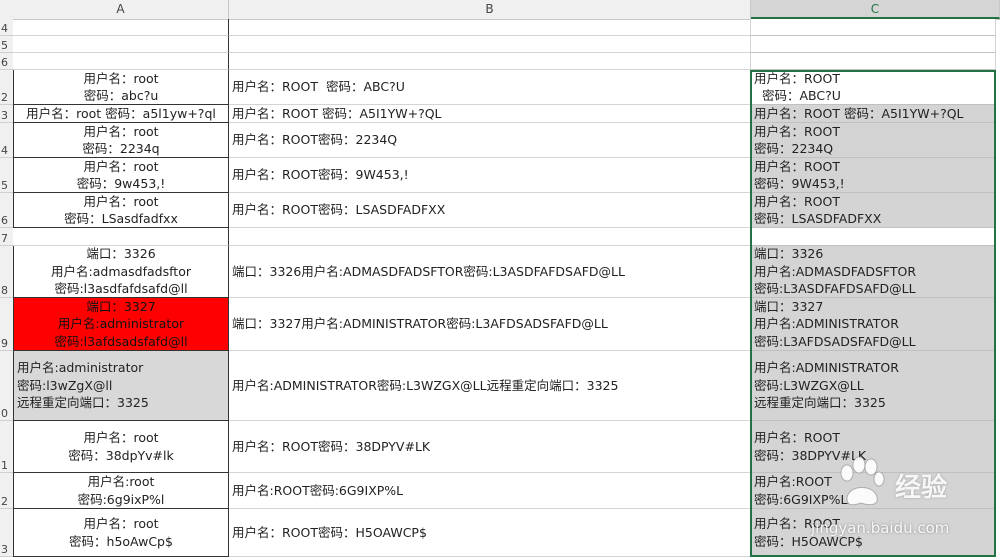 This screenshot has height=557, width=1000. I want to click on cell-b: 用户名：ROOT密码：2234Q, so click(490, 140).